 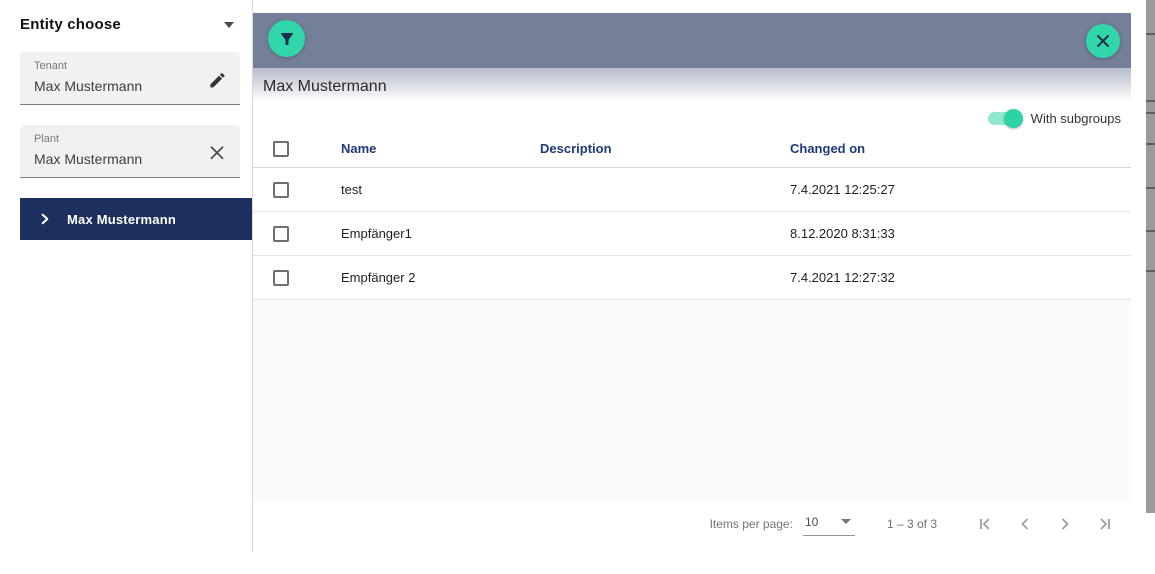 I want to click on dialog-header-bar, so click(x=692, y=40).